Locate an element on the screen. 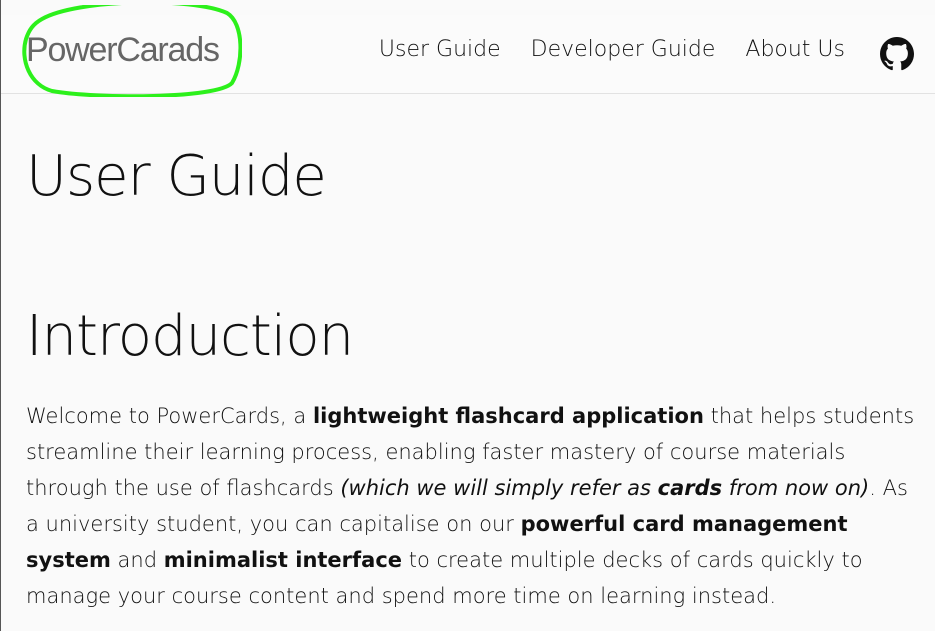  intro-italic-text: (which we will simply refer as is located at coordinates (499, 488).